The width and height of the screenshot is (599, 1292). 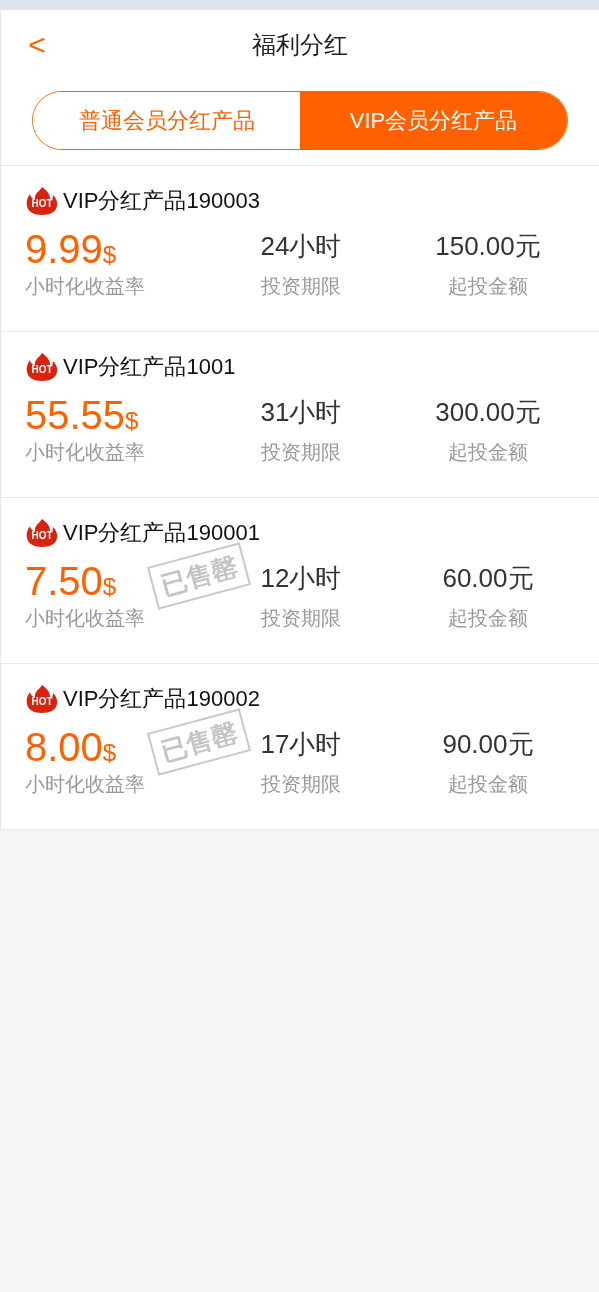 I want to click on rate-value: 9.99$, so click(x=71, y=247).